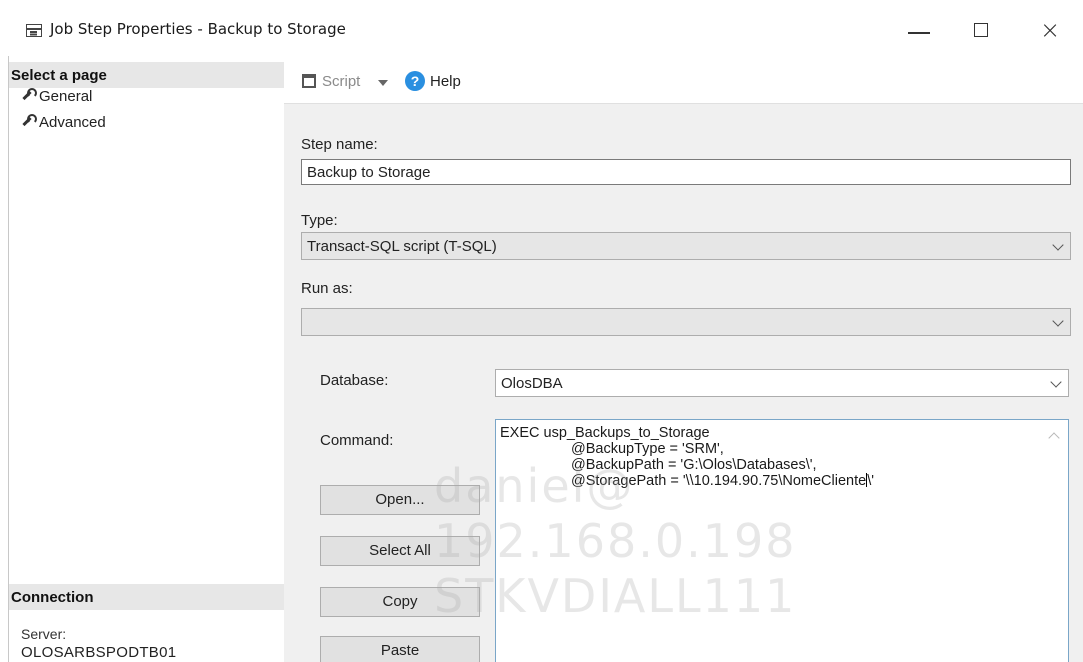  I want to click on help-icon: ?, so click(415, 81).